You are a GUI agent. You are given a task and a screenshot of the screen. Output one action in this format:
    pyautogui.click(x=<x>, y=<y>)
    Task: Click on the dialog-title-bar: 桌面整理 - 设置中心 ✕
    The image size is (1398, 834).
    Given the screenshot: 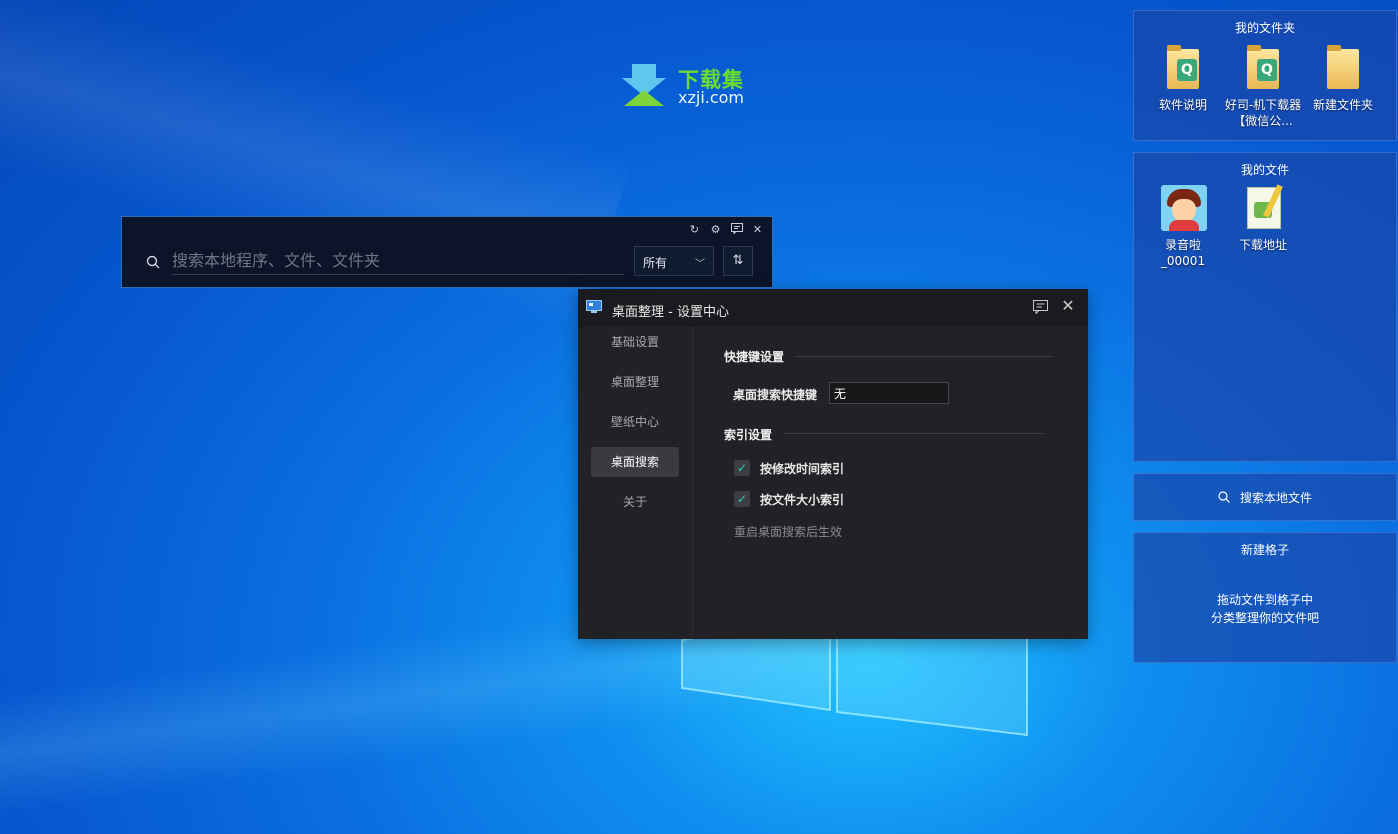 What is the action you would take?
    pyautogui.click(x=833, y=308)
    